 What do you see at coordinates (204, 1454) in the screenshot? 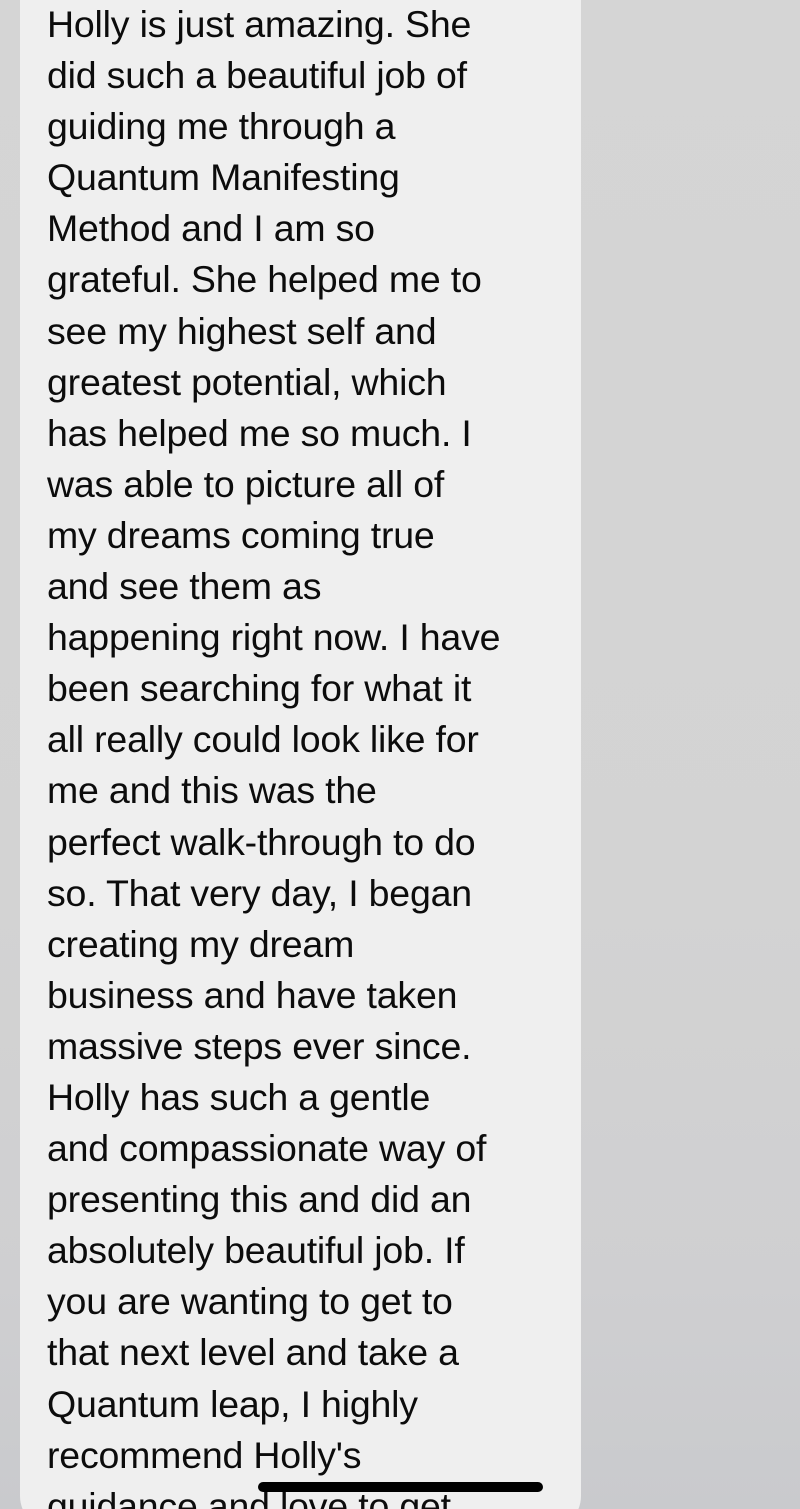
I see `message-line: recommend Holly's` at bounding box center [204, 1454].